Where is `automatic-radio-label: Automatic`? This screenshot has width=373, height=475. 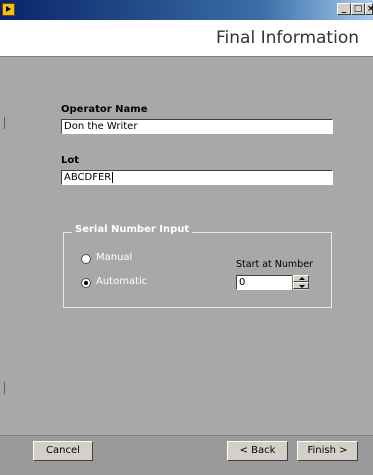 automatic-radio-label: Automatic is located at coordinates (121, 281).